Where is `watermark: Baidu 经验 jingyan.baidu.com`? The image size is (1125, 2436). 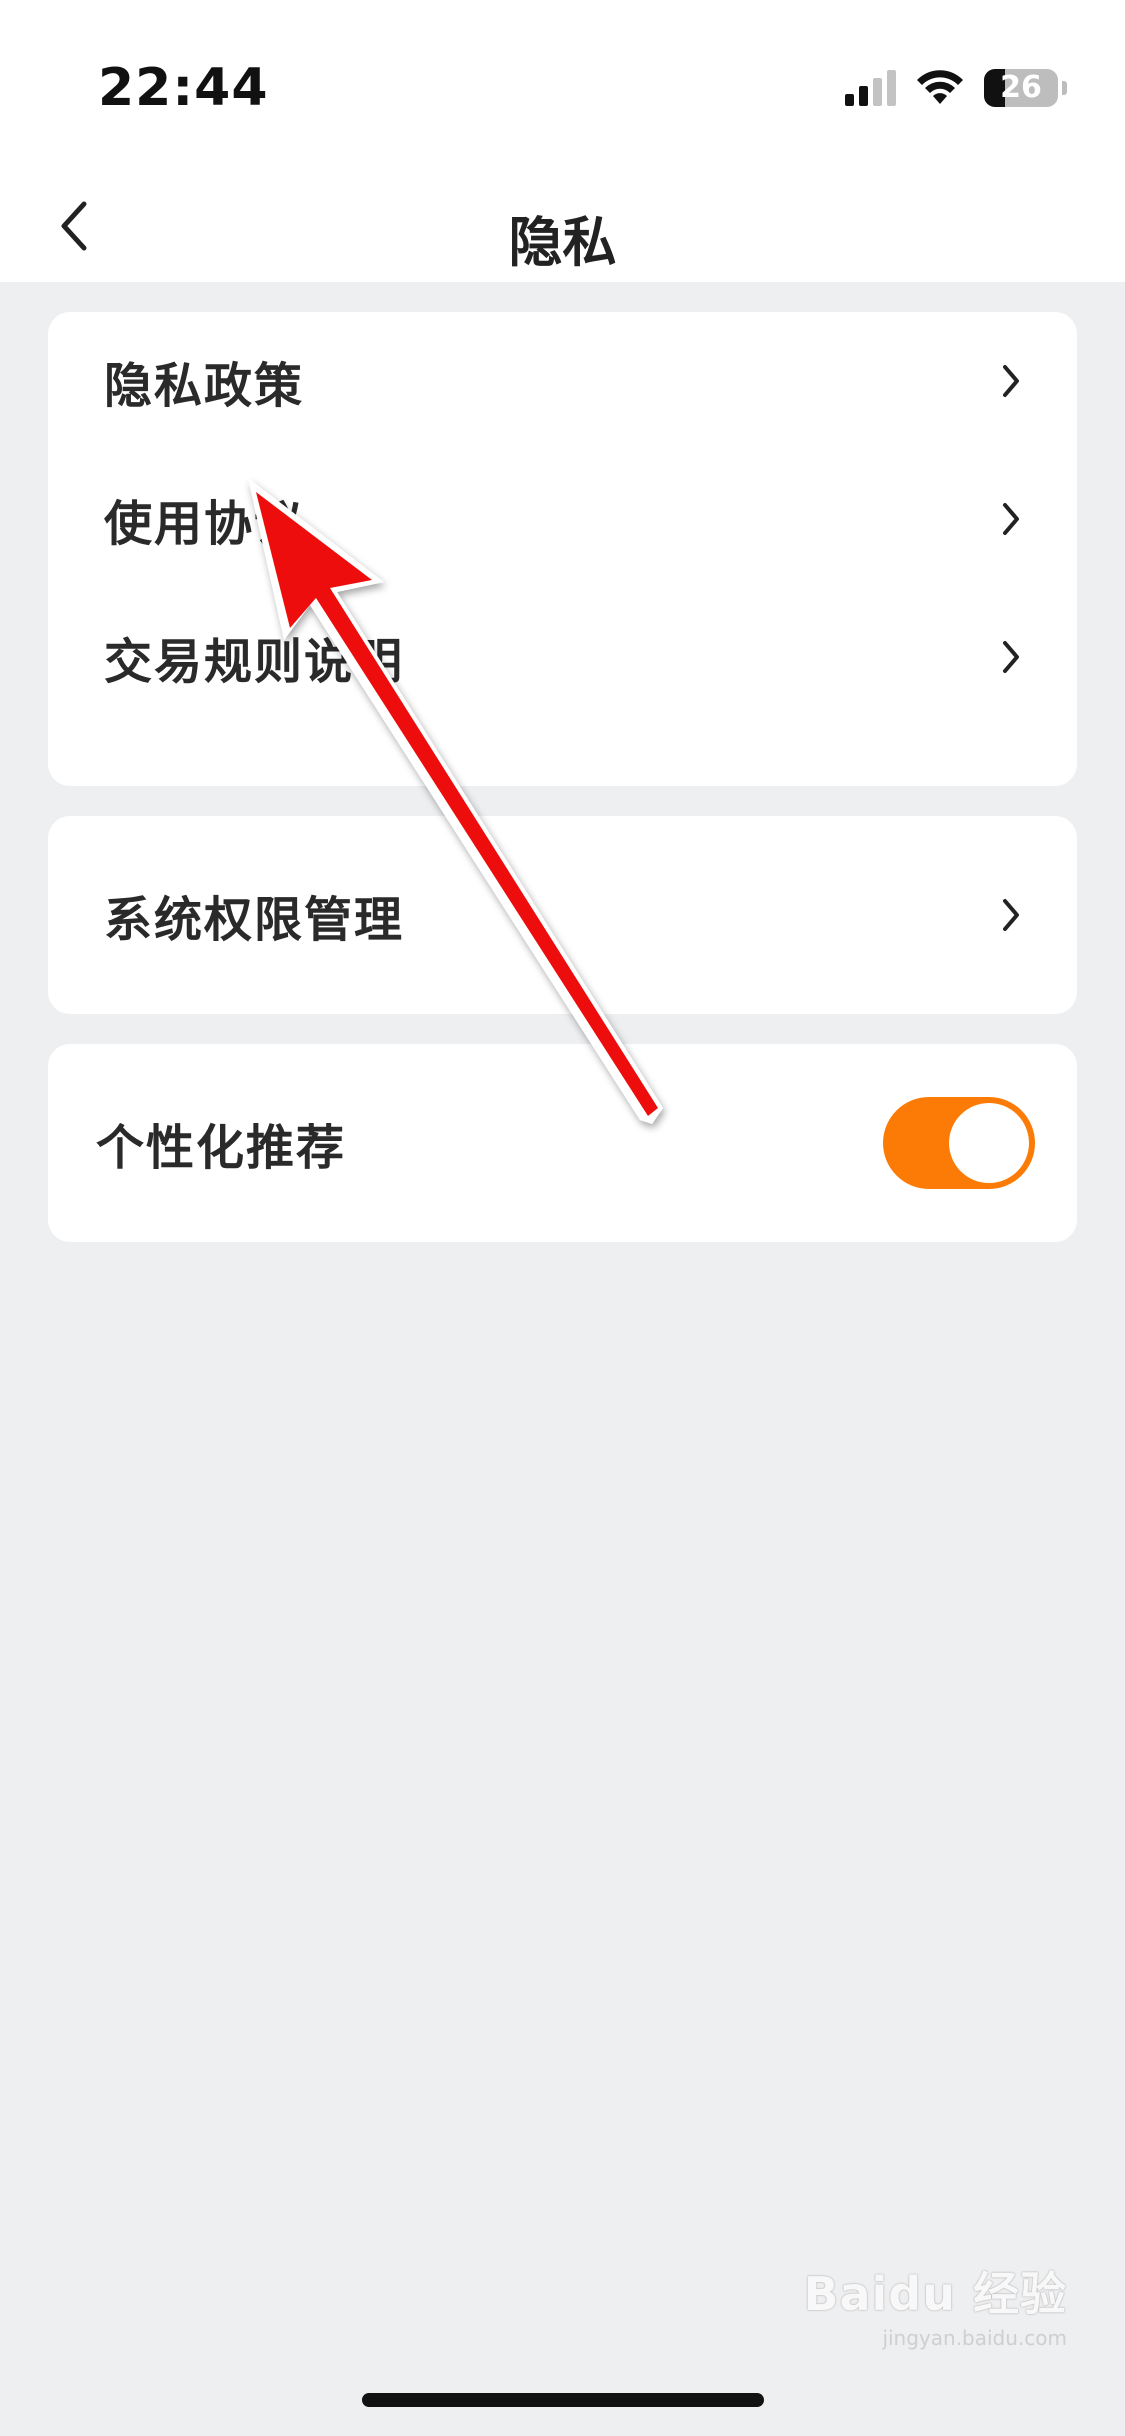 watermark: Baidu 经验 jingyan.baidu.com is located at coordinates (935, 2304).